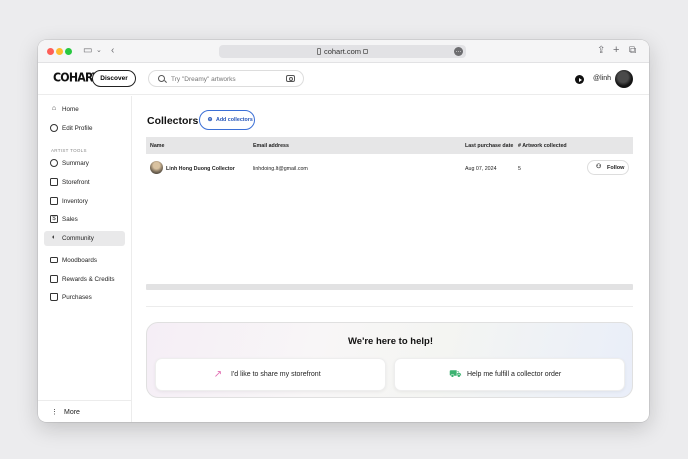 The image size is (688, 459). I want to click on share-icon: ↗, so click(218, 374).